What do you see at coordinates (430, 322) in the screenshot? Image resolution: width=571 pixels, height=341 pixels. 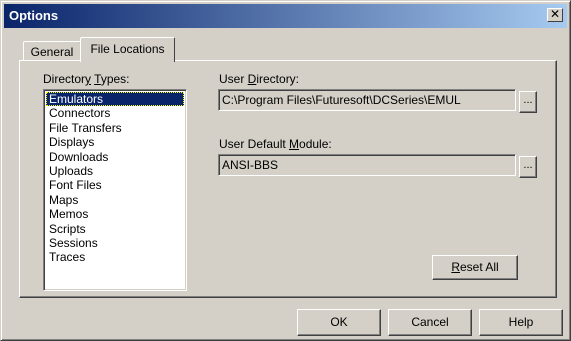 I see `cancel-button: Cancel` at bounding box center [430, 322].